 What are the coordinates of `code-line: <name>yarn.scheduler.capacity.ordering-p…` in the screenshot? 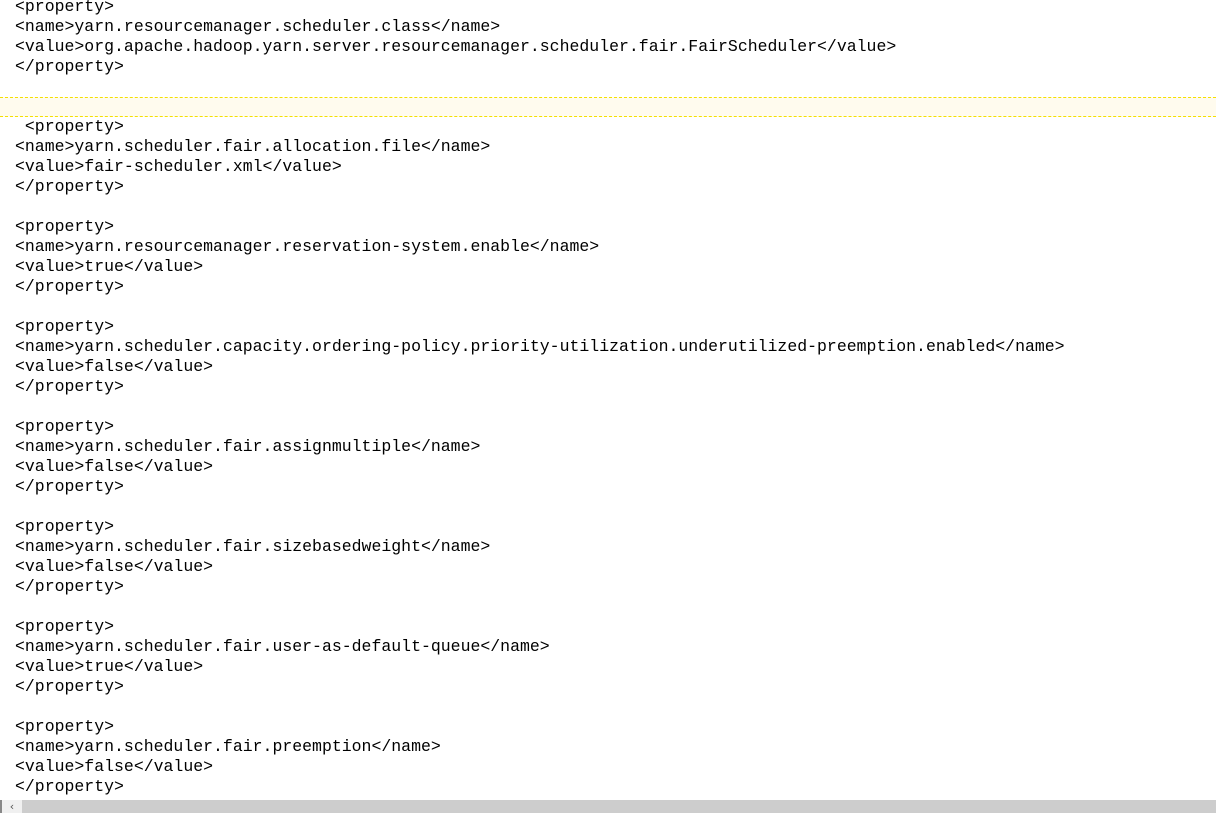 It's located at (608, 347).